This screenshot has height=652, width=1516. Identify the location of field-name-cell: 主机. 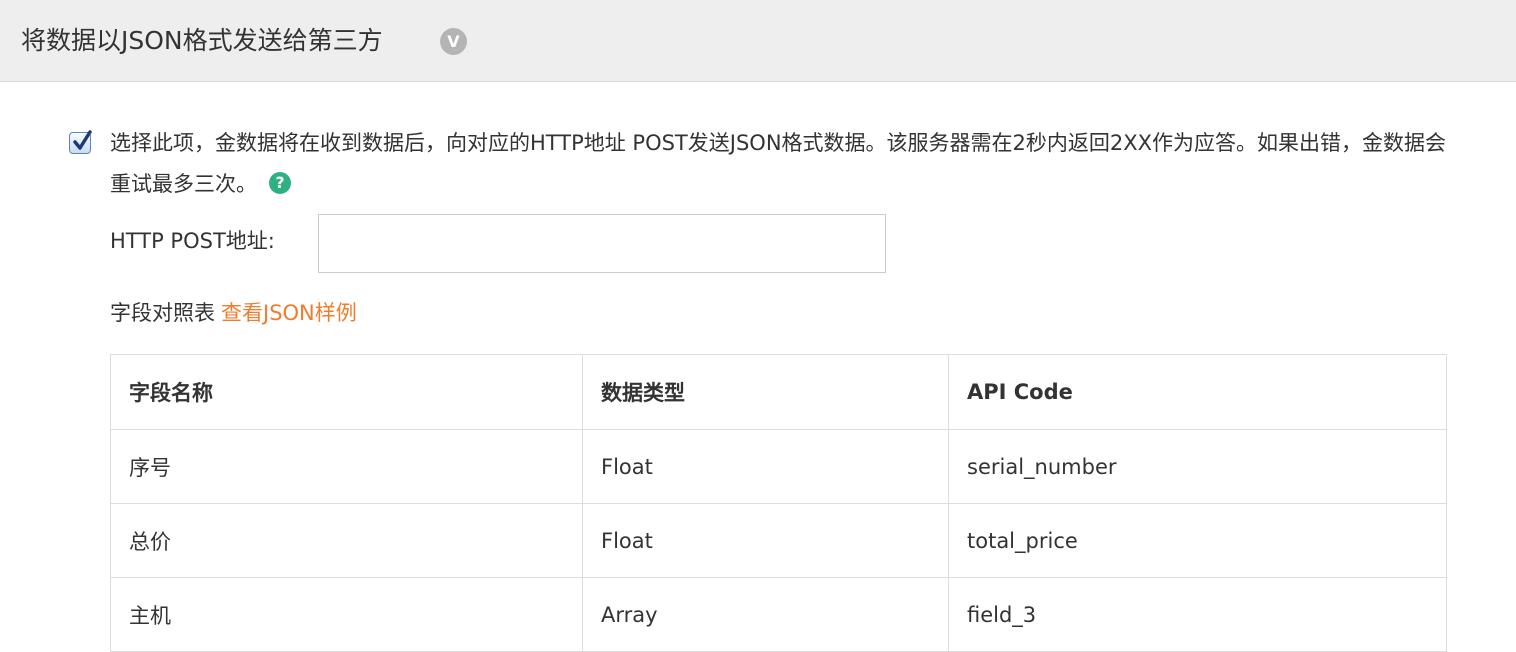
(346, 614).